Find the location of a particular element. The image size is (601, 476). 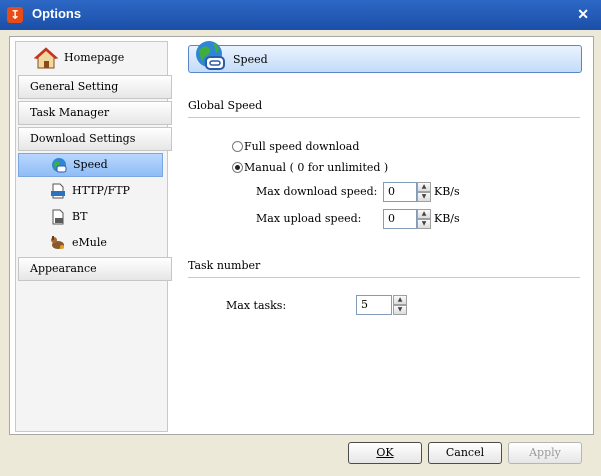

sidebar-item-label: eMule is located at coordinates (89, 242).